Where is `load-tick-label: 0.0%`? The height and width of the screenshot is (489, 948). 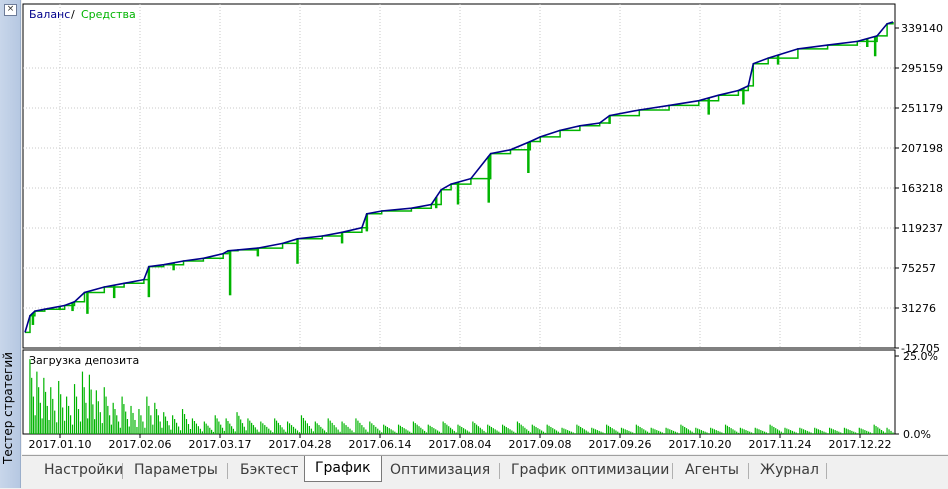
load-tick-label: 0.0% is located at coordinates (917, 434).